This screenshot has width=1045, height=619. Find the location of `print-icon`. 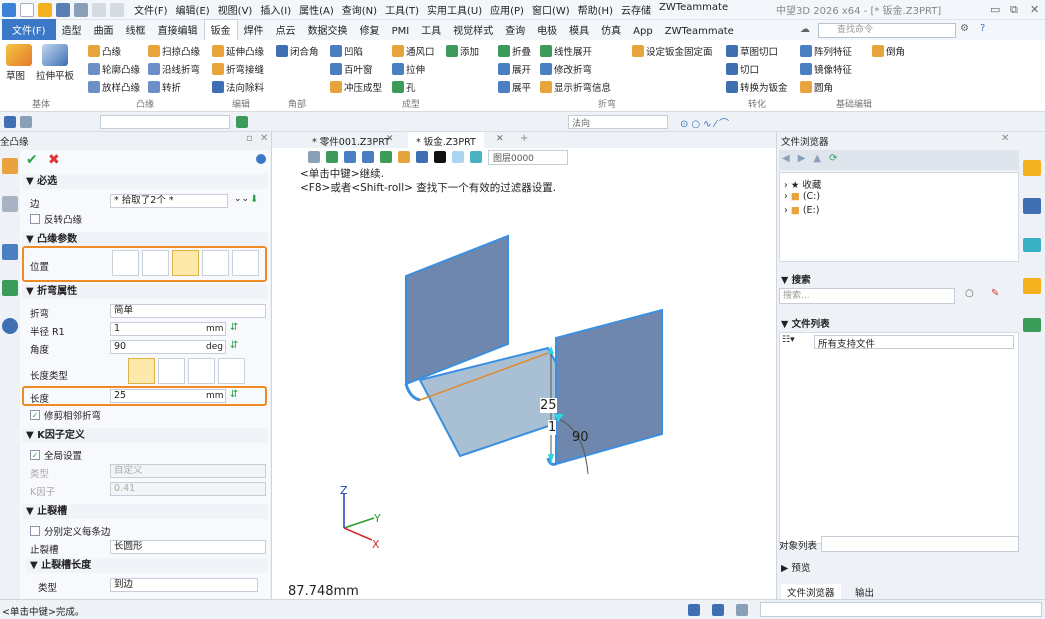

print-icon is located at coordinates (81, 9).